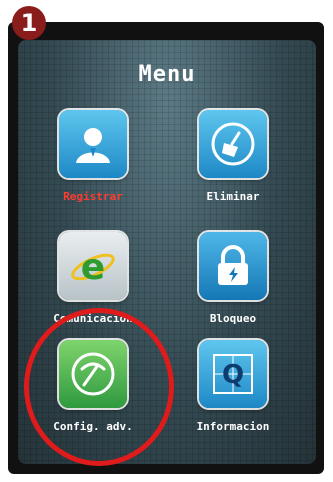 This screenshot has width=333, height=482. I want to click on menu-item-bloqueo: Bloqueo, so click(233, 280).